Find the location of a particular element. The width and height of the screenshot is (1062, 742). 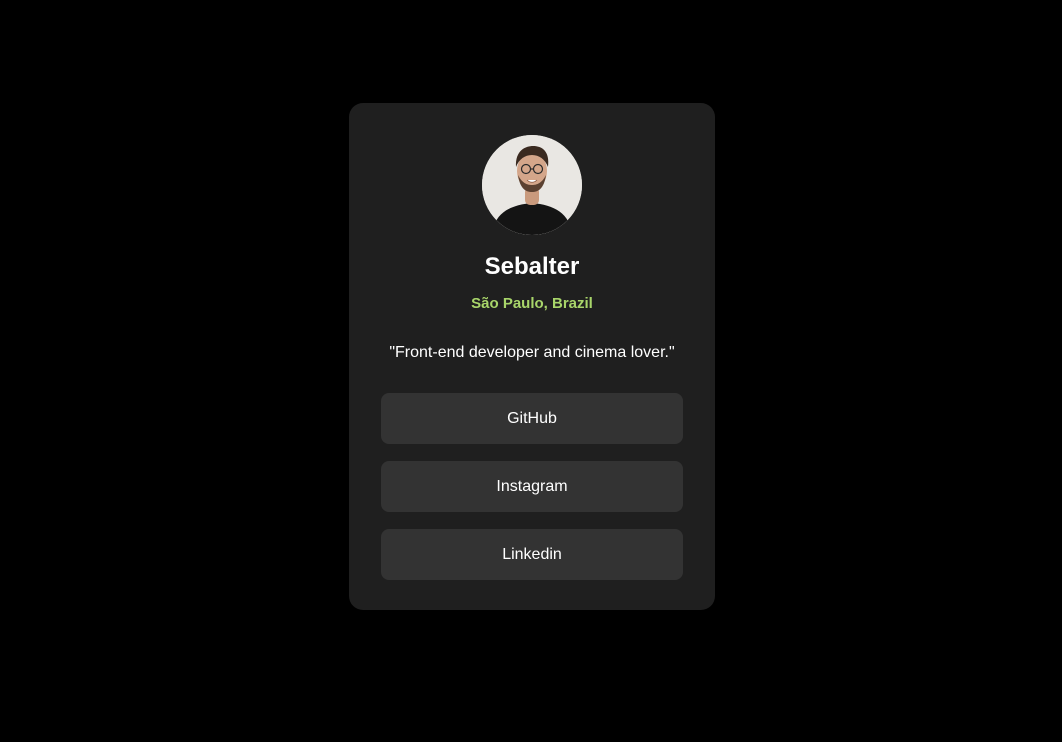

avatar is located at coordinates (532, 185).